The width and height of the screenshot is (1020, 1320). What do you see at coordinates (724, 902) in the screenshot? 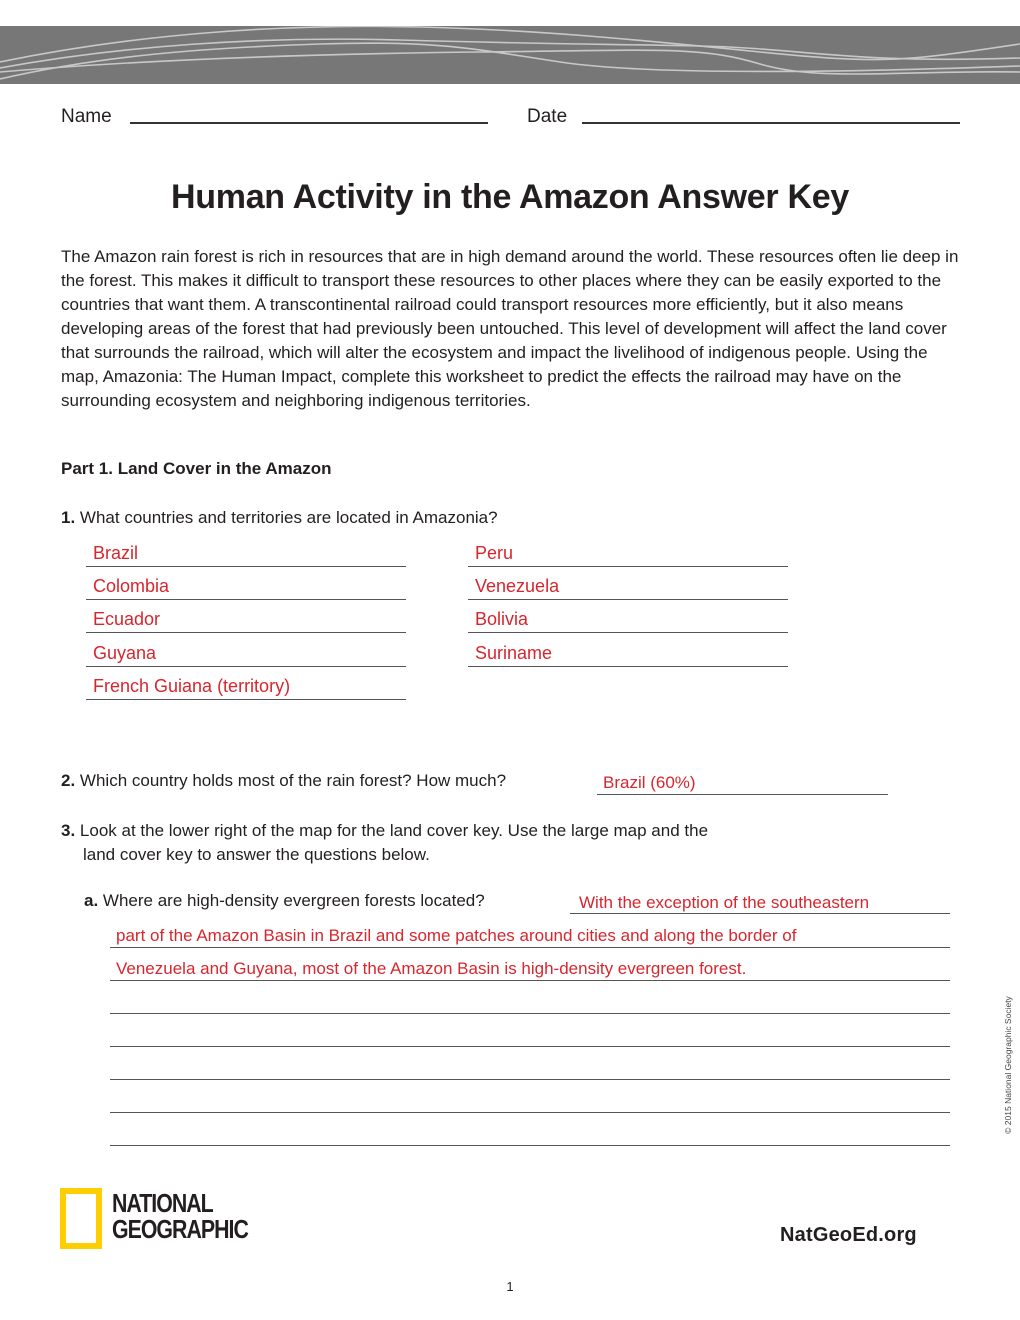
I see `q3a-answer-line-1: With the exception of the southeastern` at bounding box center [724, 902].